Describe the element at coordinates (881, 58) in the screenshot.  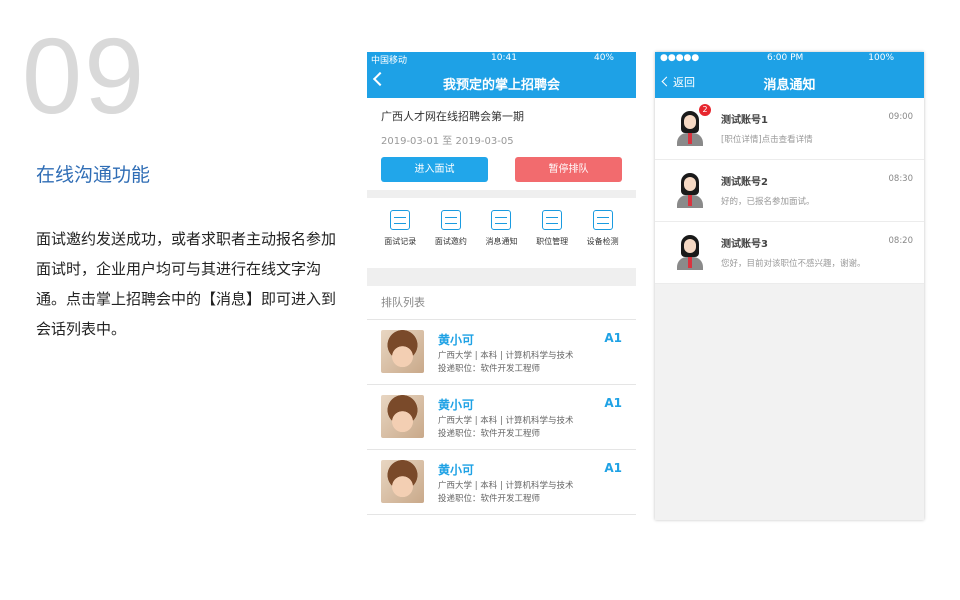
I see `battery-level: 100%` at that location.